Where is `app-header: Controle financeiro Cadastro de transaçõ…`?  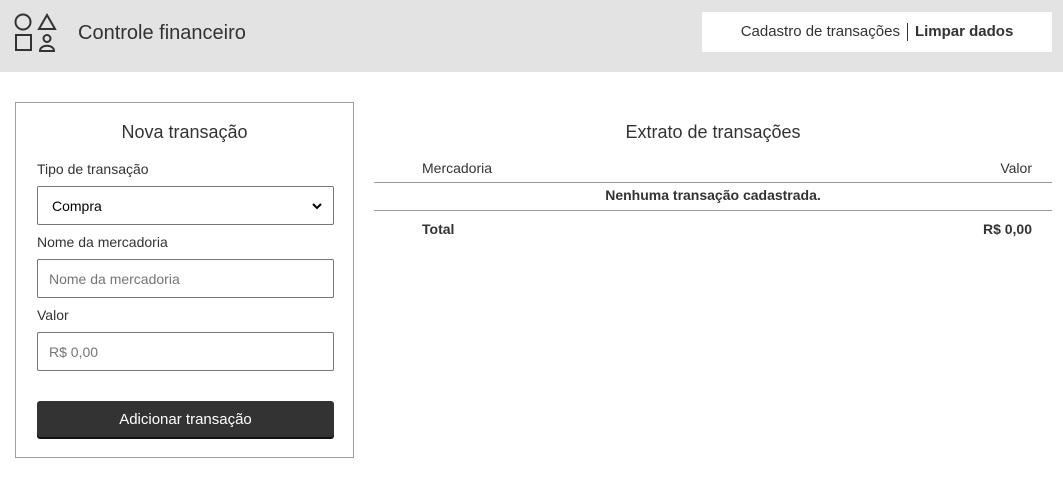
app-header: Controle financeiro Cadastro de transaçõ… is located at coordinates (531, 36).